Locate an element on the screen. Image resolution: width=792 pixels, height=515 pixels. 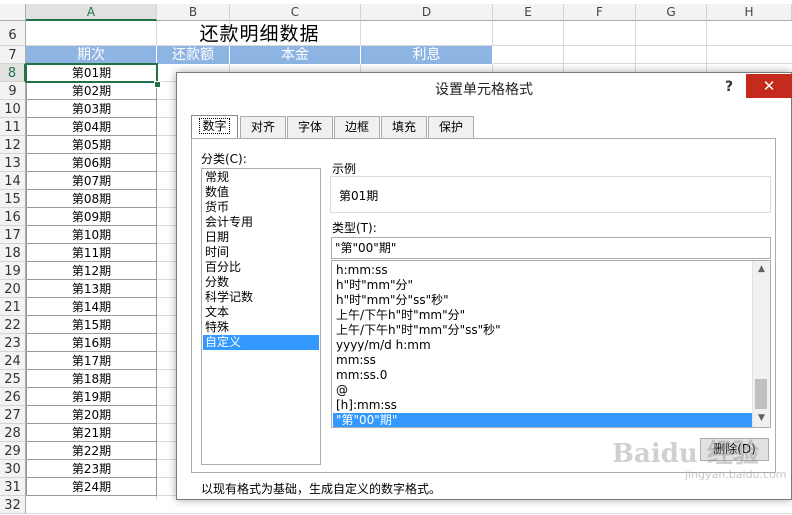
row-header-18: 18 is located at coordinates (13, 253).